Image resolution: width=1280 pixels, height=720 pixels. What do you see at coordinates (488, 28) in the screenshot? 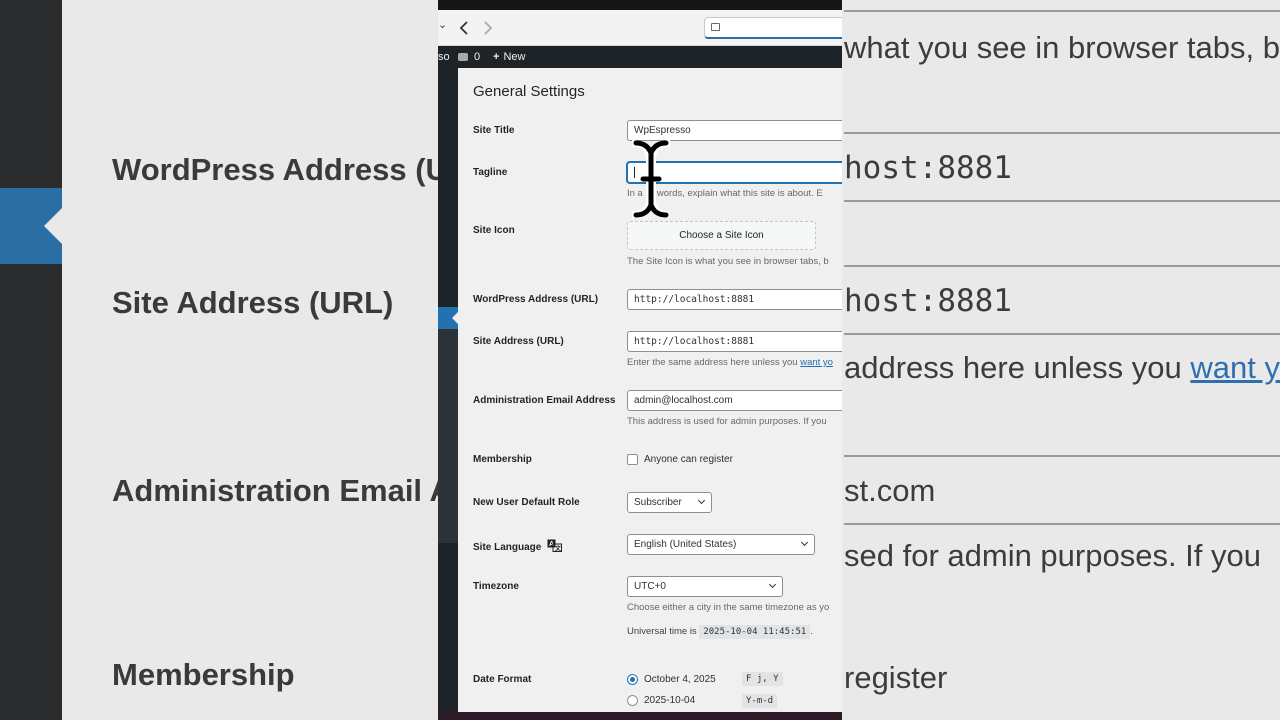
I see `forward-arrow-icon` at bounding box center [488, 28].